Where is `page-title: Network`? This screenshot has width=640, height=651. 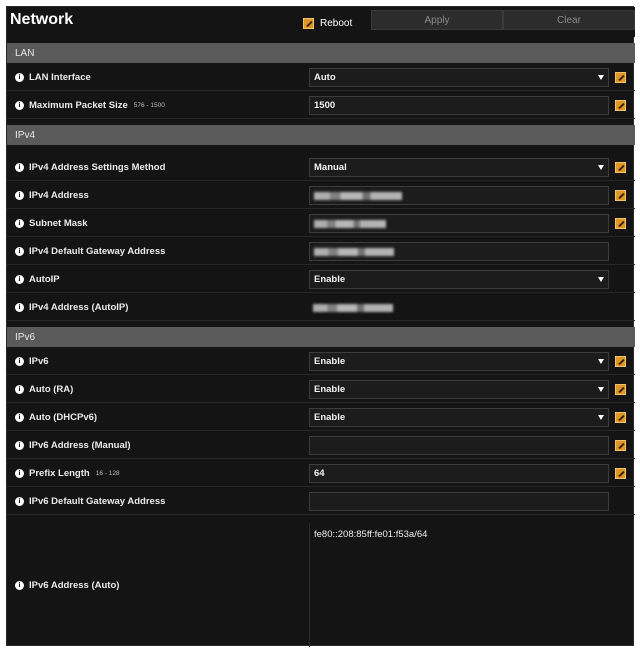
page-title: Network is located at coordinates (42, 19).